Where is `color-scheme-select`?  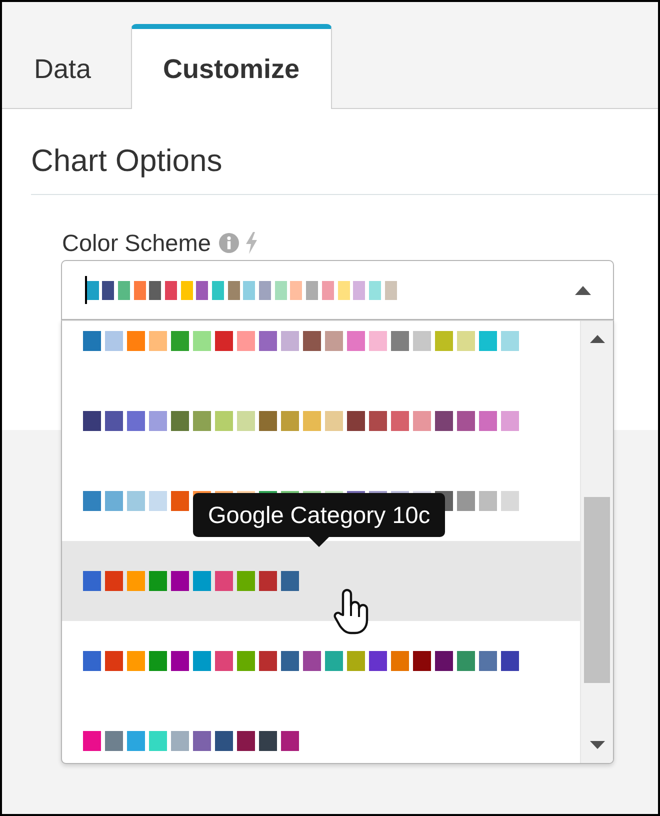
color-scheme-select is located at coordinates (337, 290).